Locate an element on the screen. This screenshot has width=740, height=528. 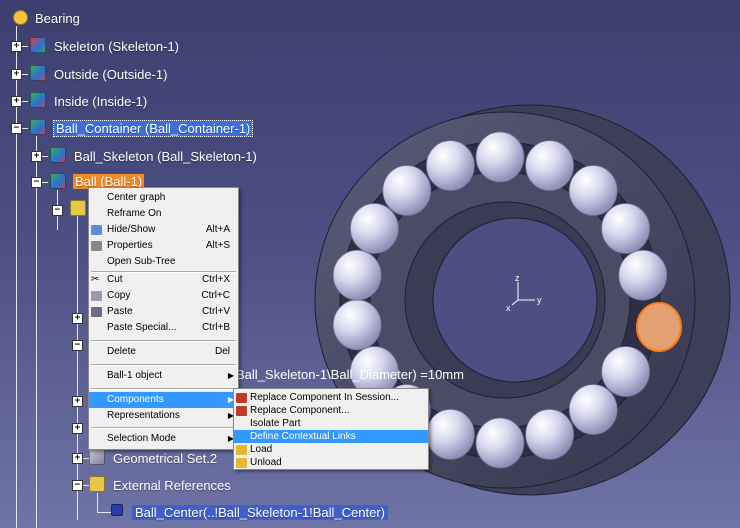
menu-item-cut: ✂ Cut Ctrl+X is located at coordinates (163, 280).